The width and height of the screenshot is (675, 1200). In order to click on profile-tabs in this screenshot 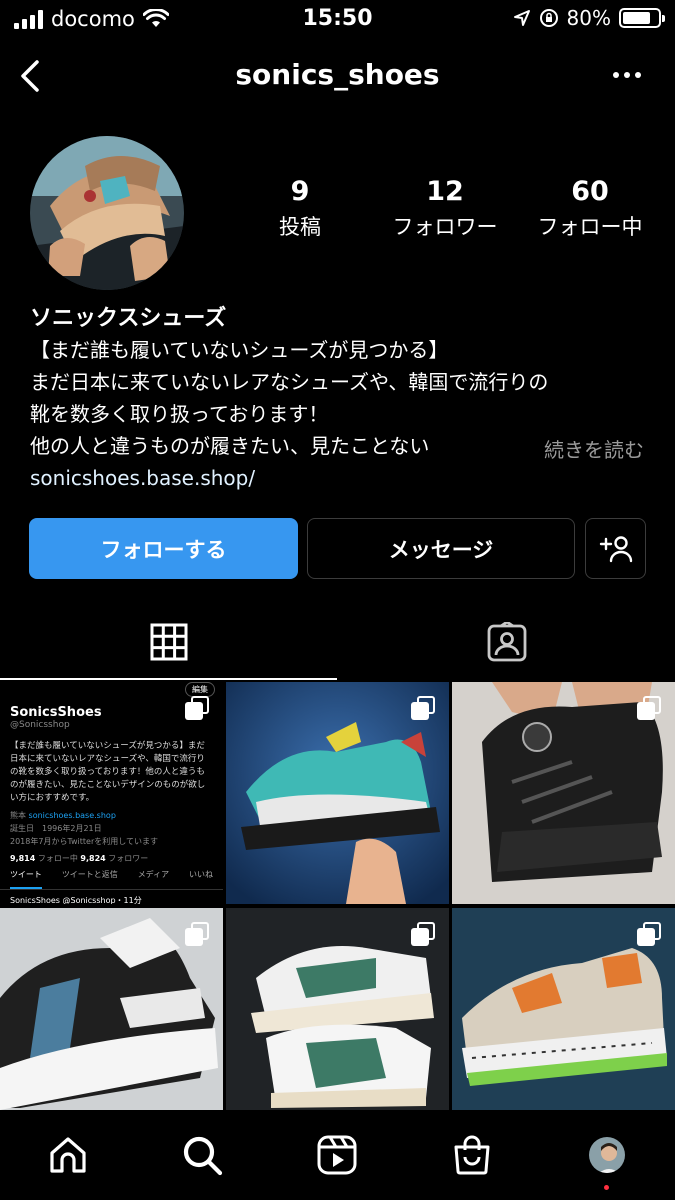, I will do `click(337, 642)`.